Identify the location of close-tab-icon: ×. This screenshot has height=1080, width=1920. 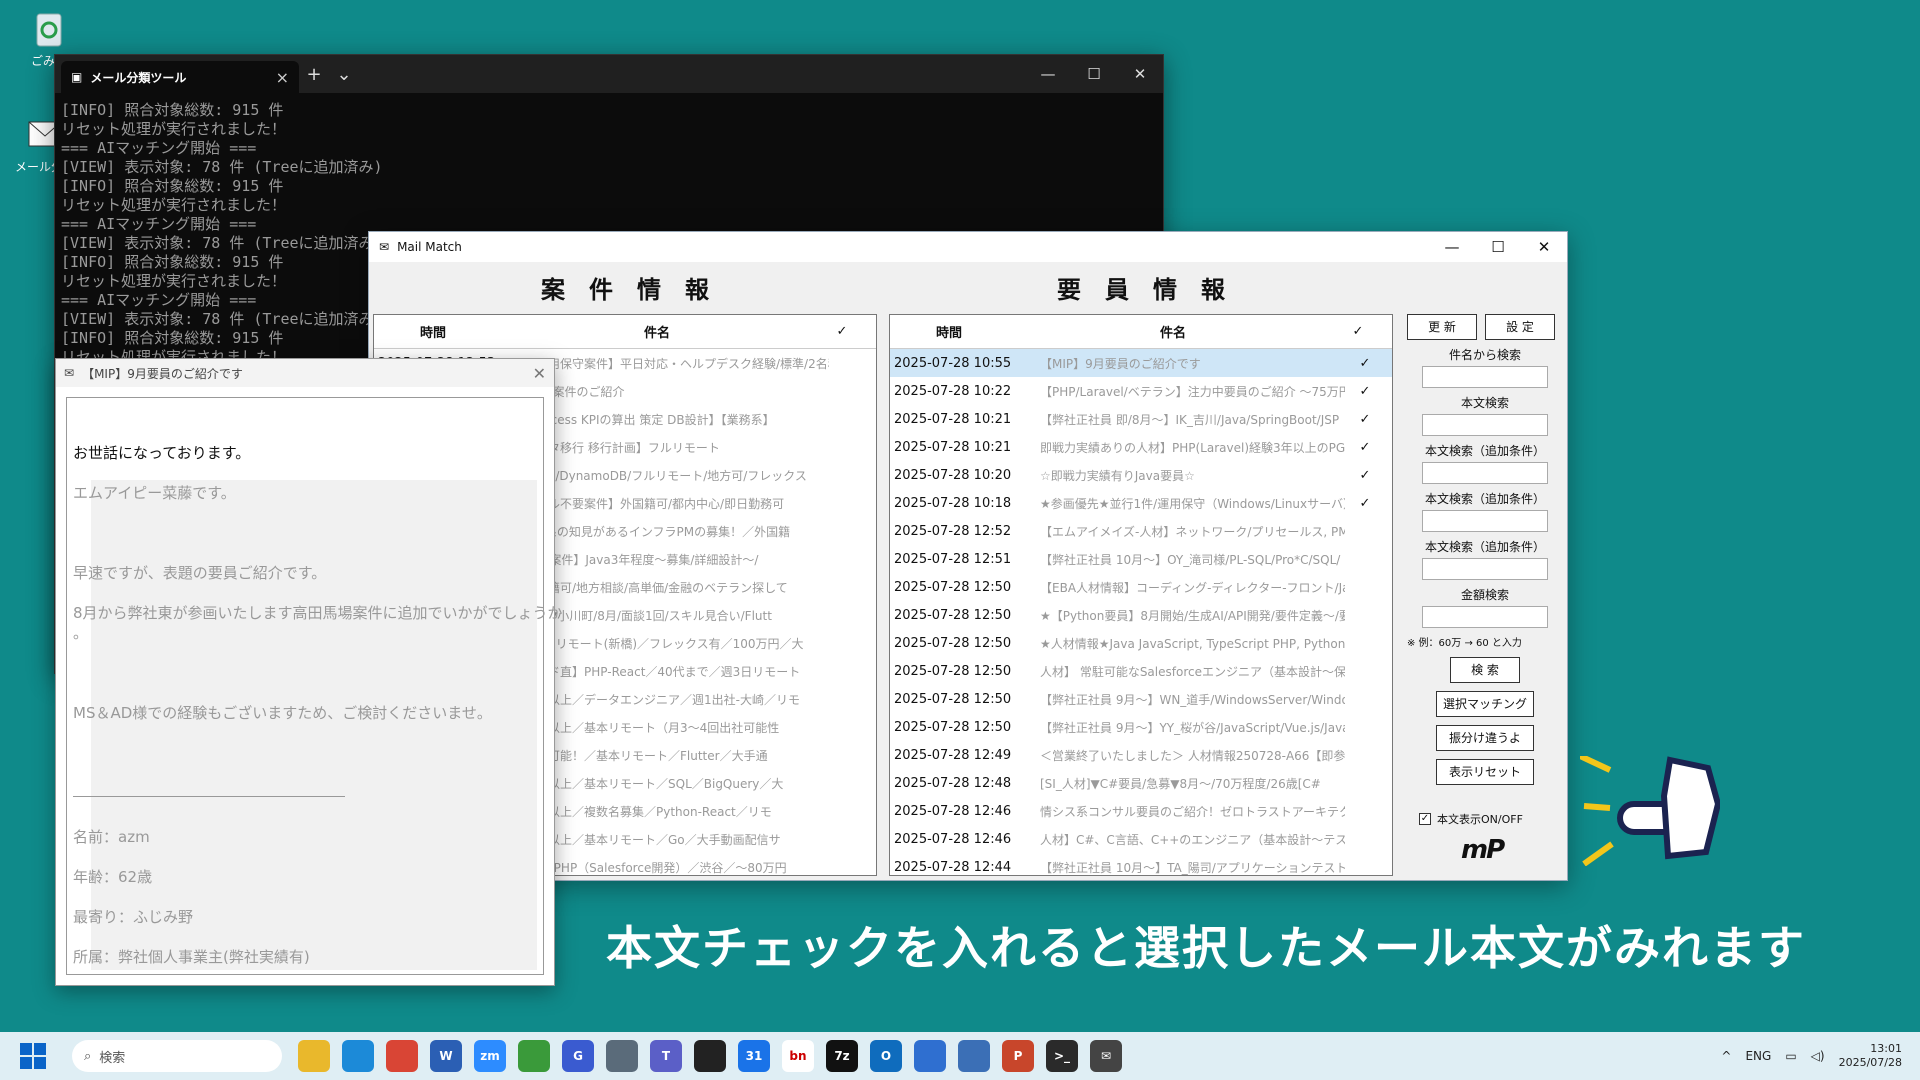
(282, 77).